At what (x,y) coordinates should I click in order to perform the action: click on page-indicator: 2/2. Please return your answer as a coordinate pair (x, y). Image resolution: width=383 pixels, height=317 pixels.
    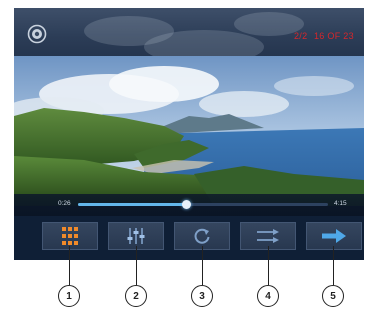
    Looking at the image, I should click on (301, 36).